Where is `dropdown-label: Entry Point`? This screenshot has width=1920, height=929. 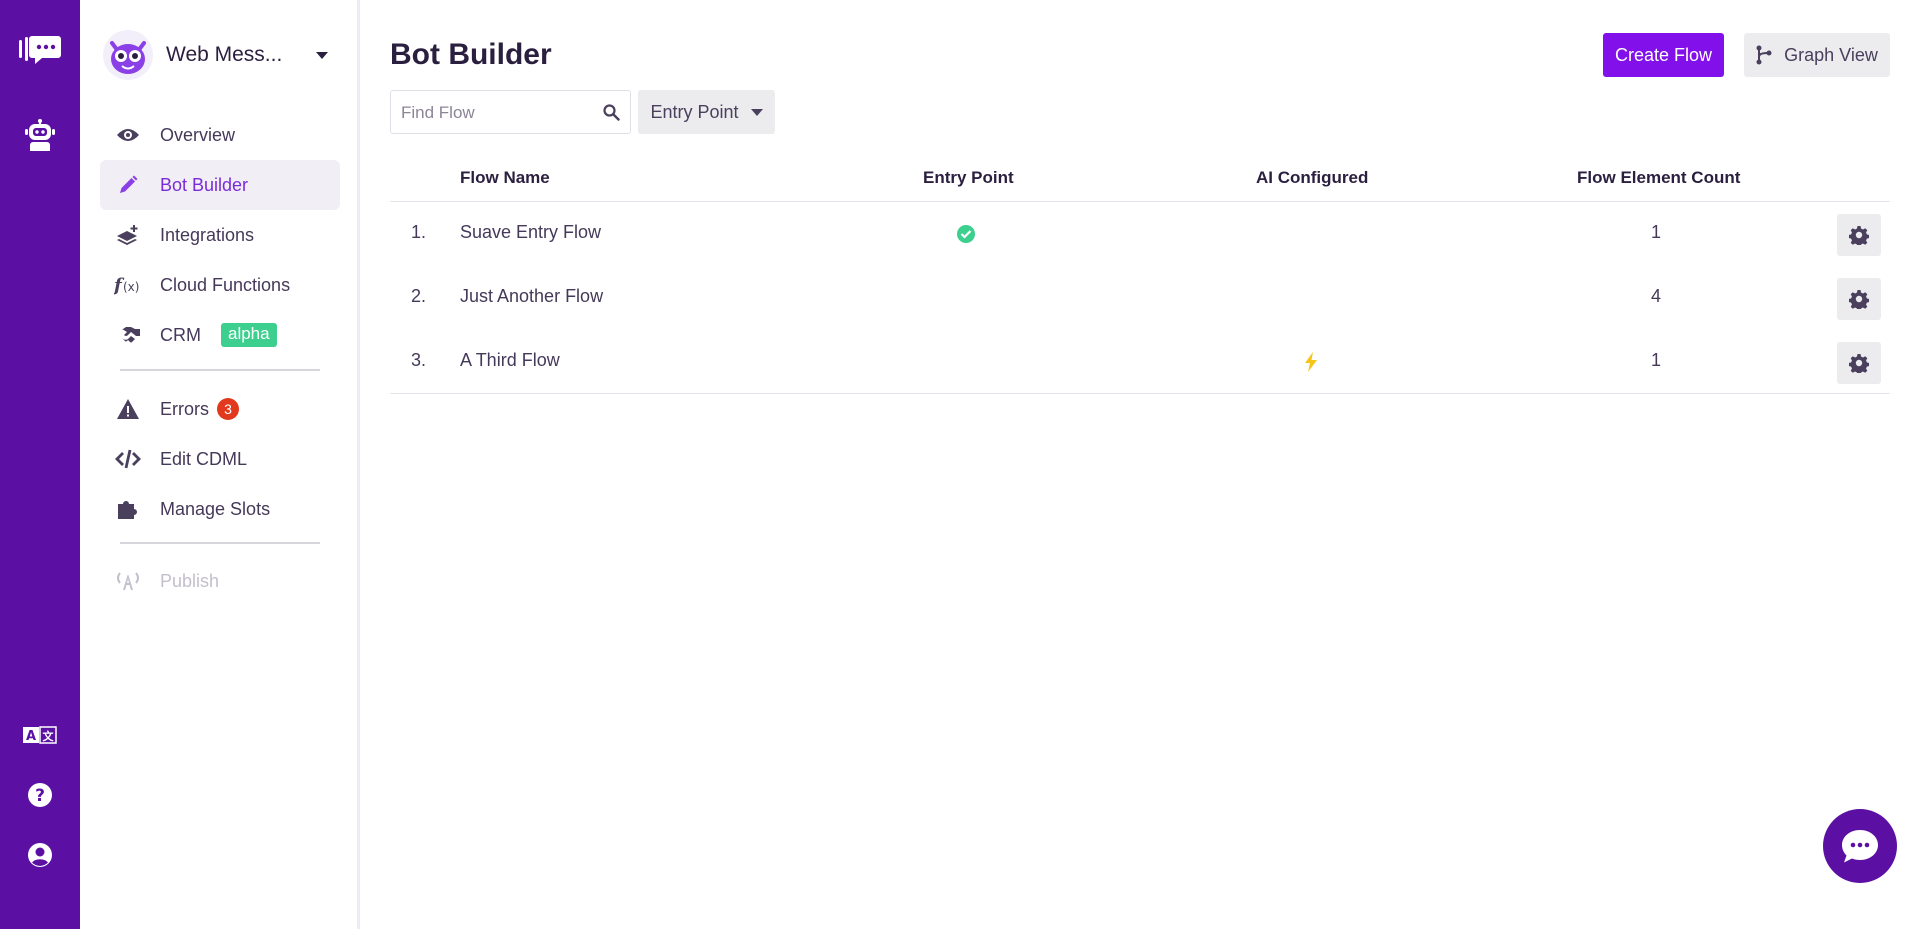 dropdown-label: Entry Point is located at coordinates (694, 111).